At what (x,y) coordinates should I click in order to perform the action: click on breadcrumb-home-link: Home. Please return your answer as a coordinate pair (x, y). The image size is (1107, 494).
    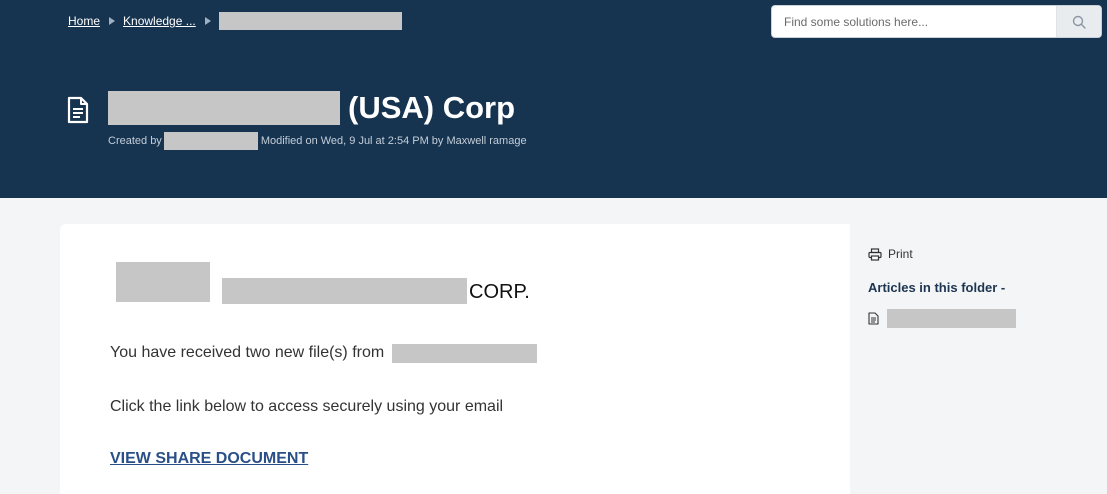
    Looking at the image, I should click on (84, 21).